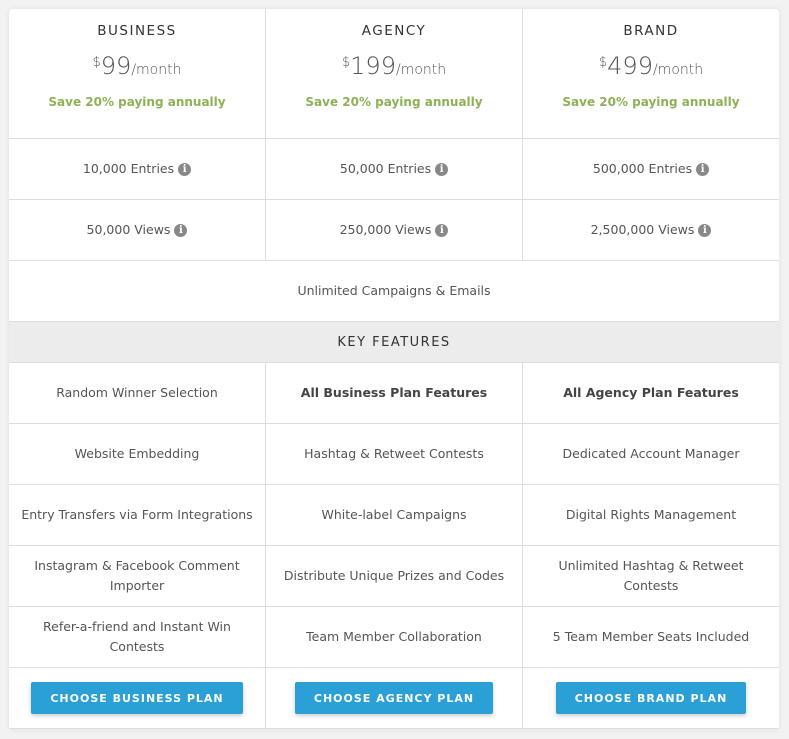  Describe the element at coordinates (137, 698) in the screenshot. I see `choose-business-plan-button: CHOOSE BUSINESS PLAN` at that location.